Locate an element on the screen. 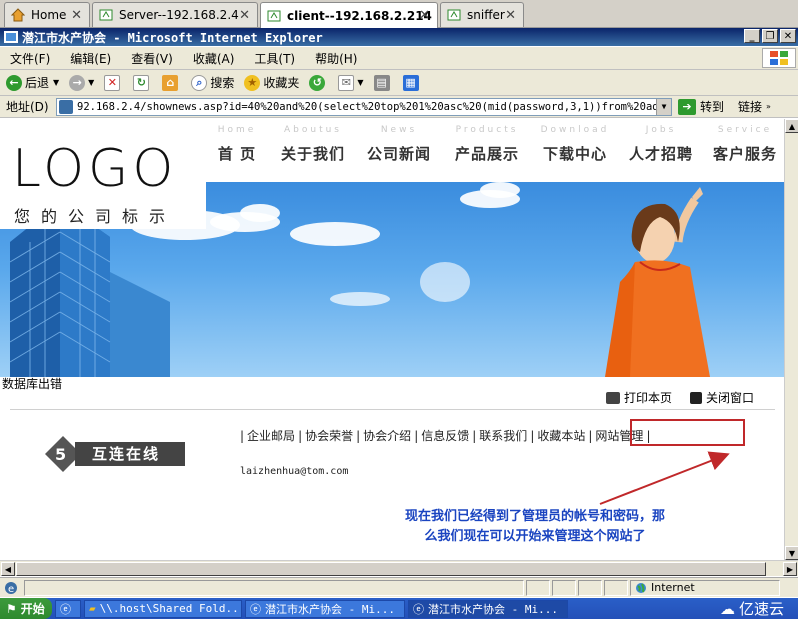 This screenshot has height=619, width=798. history-button: ↺ is located at coordinates (318, 82).